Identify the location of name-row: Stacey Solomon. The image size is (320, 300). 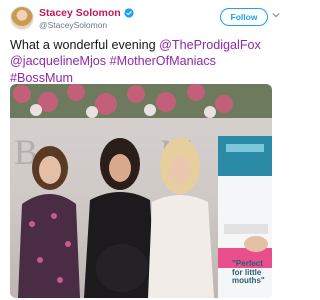
(86, 13).